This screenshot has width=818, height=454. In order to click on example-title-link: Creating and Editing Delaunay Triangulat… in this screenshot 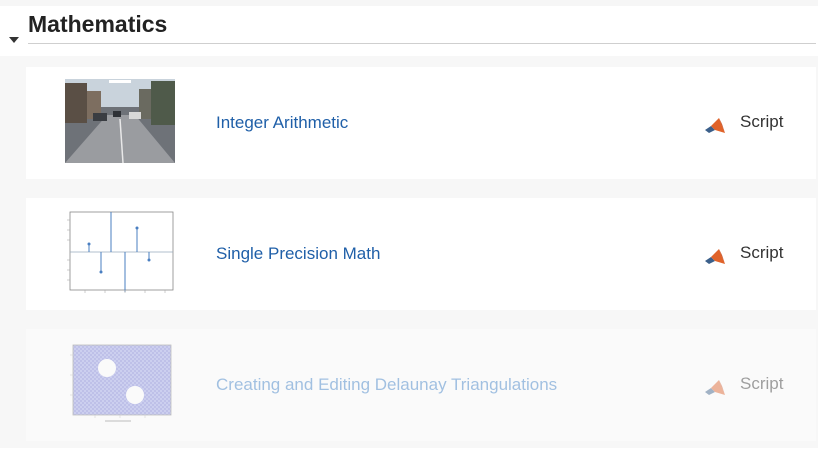, I will do `click(386, 385)`.